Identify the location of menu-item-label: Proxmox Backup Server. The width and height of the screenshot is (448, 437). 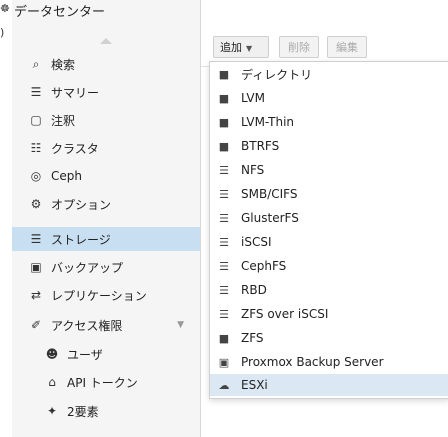
(312, 362).